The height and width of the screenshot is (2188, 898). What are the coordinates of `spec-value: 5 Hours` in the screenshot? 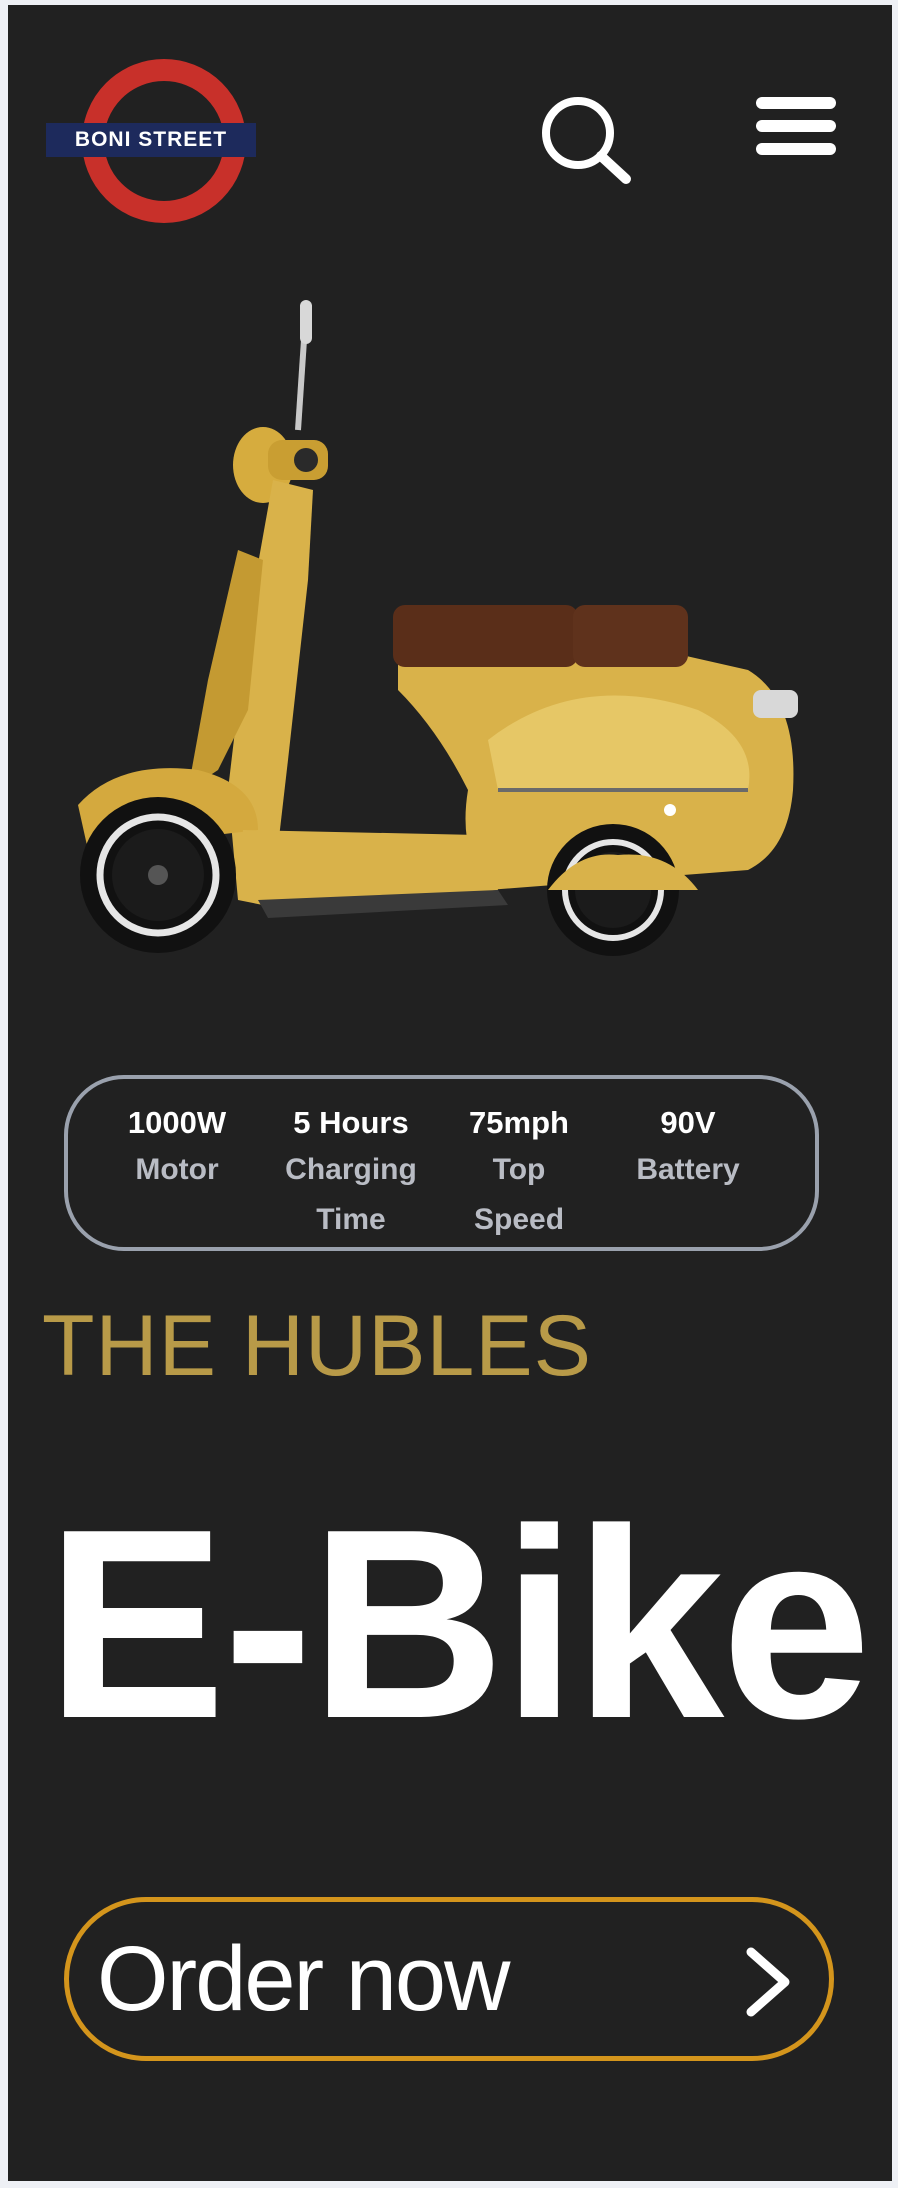 It's located at (351, 1122).